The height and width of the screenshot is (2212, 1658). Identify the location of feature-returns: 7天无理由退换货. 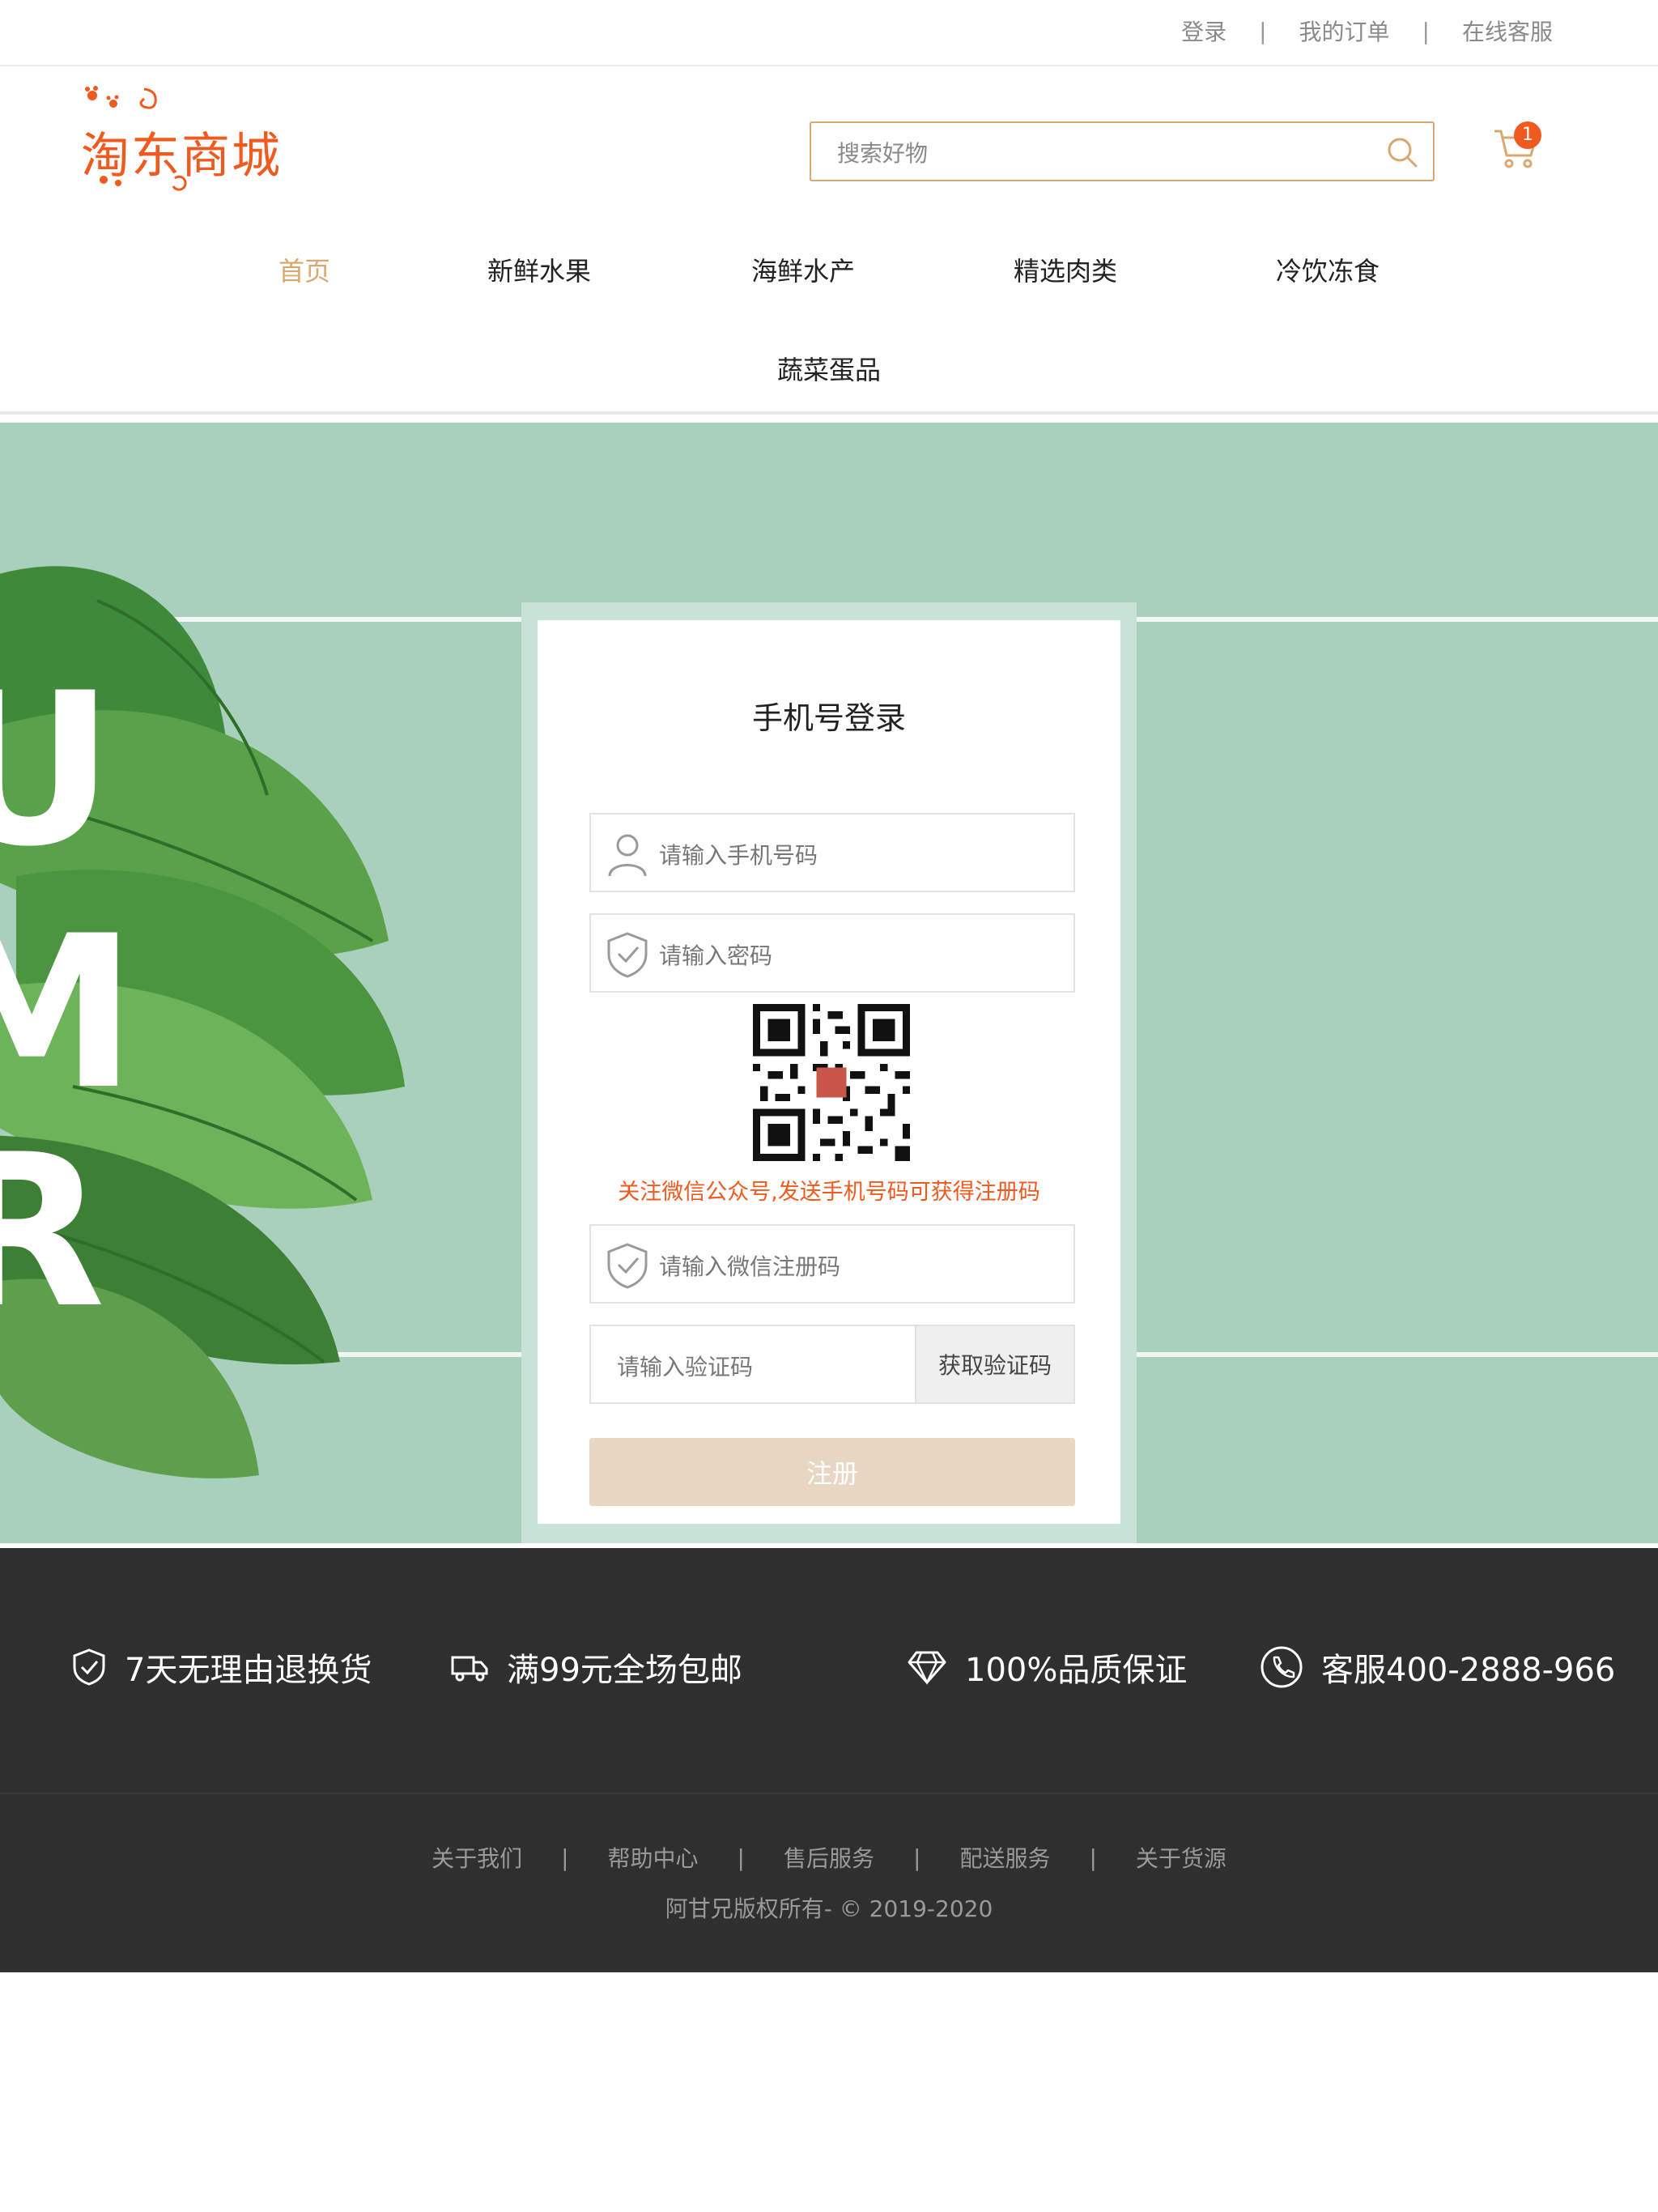
(221, 1667).